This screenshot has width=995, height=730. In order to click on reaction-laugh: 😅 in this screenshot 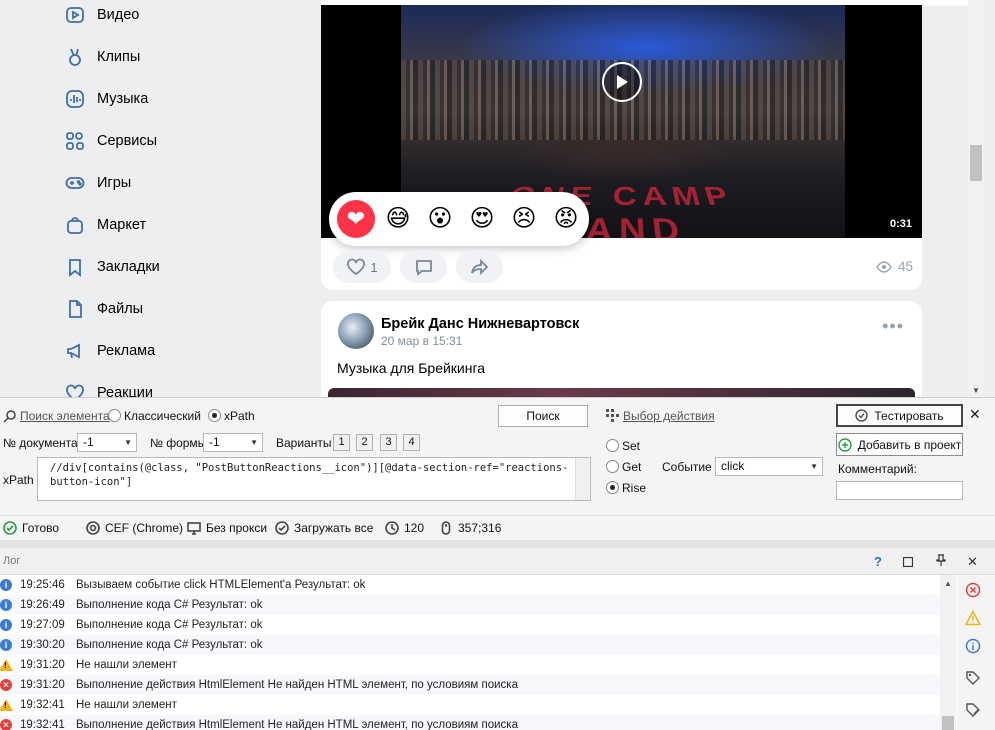, I will do `click(398, 219)`.